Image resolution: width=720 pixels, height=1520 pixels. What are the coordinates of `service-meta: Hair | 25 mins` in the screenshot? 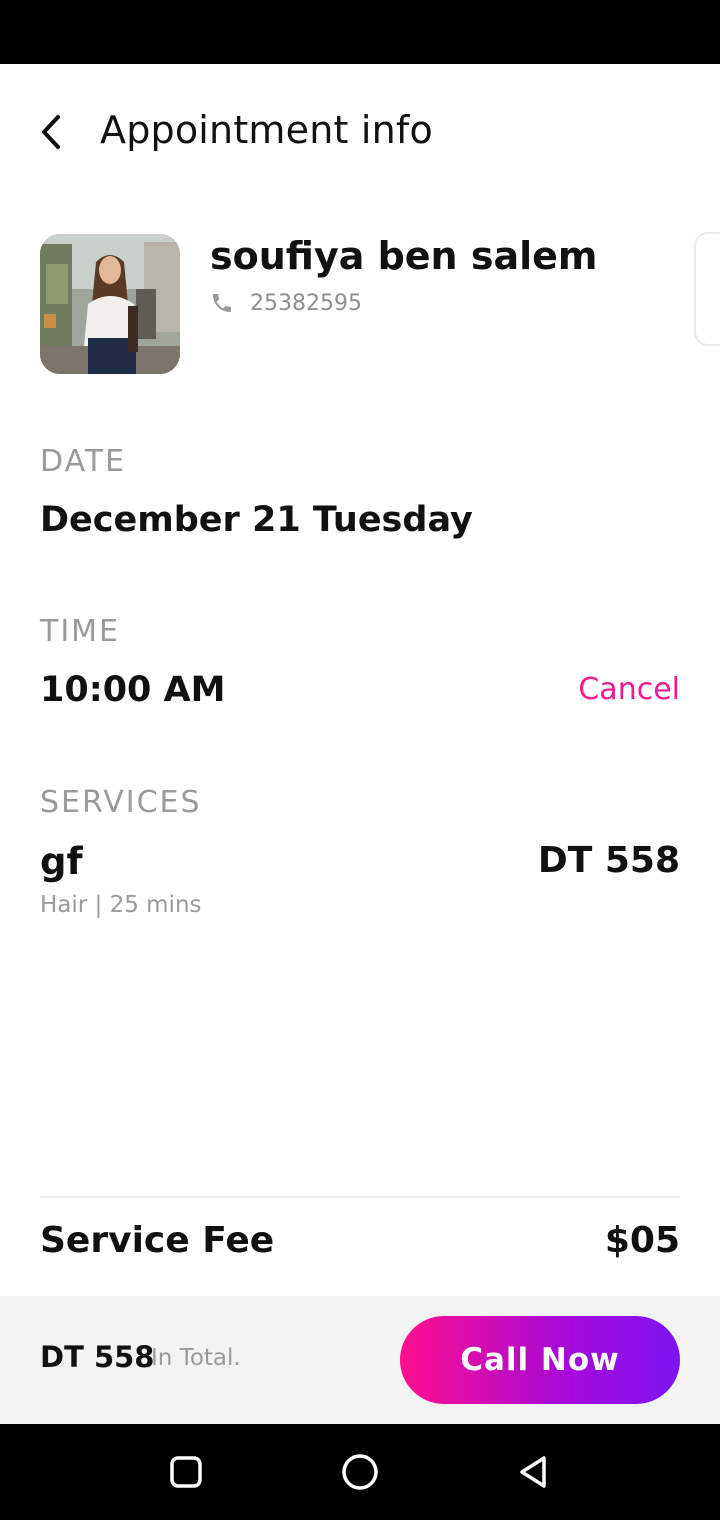 It's located at (121, 905).